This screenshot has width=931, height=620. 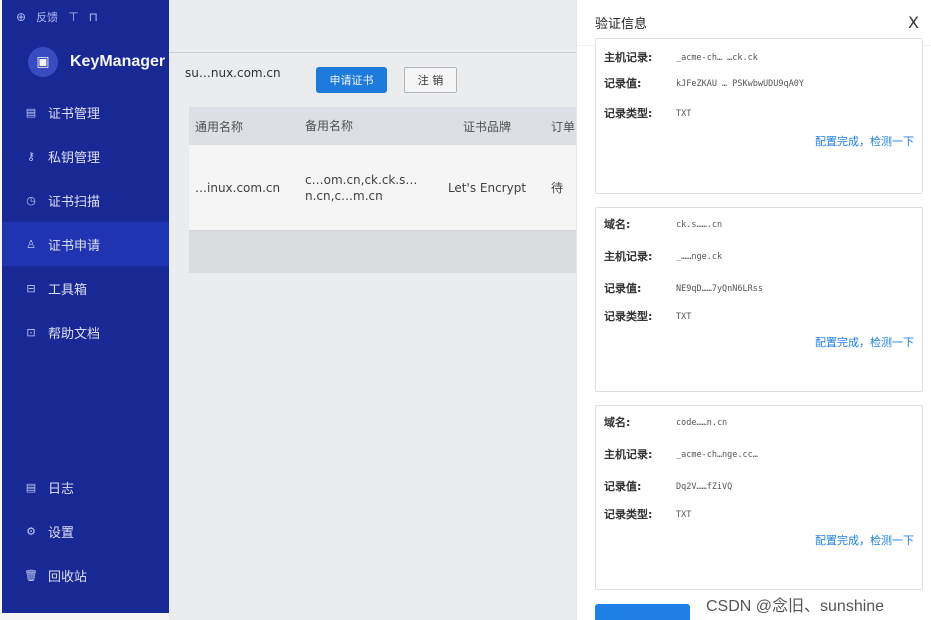 I want to click on sidebar-item-settings: ⚙ 设置, so click(x=85, y=531).